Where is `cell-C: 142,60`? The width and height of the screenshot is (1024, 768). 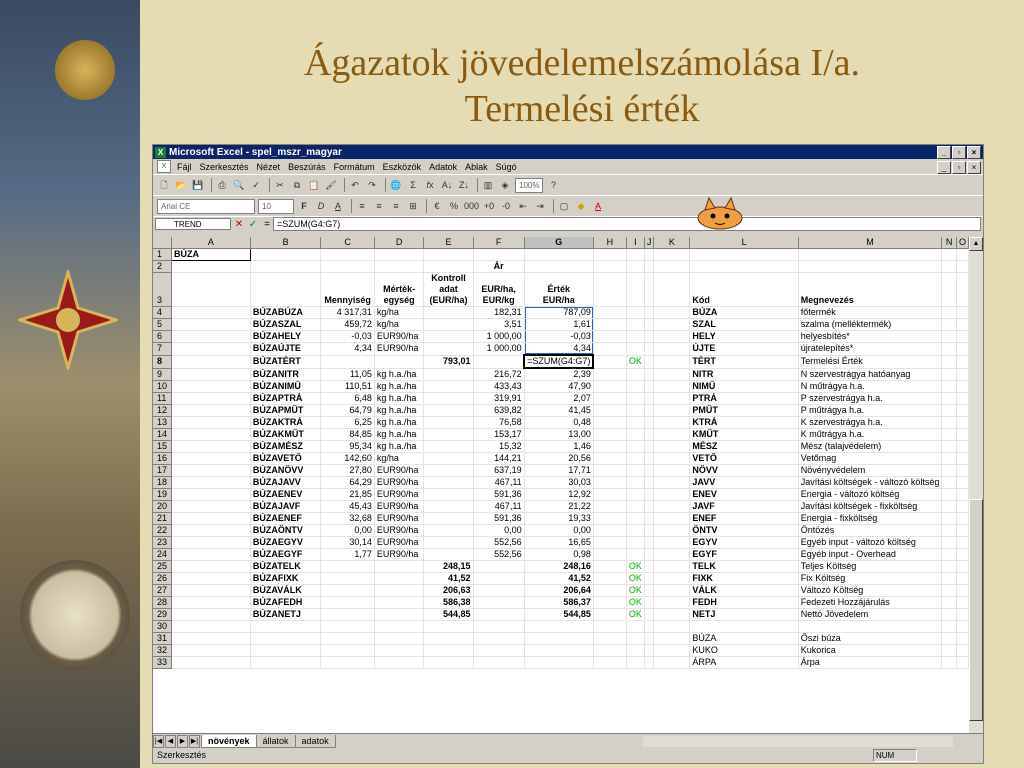 cell-C: 142,60 is located at coordinates (347, 458).